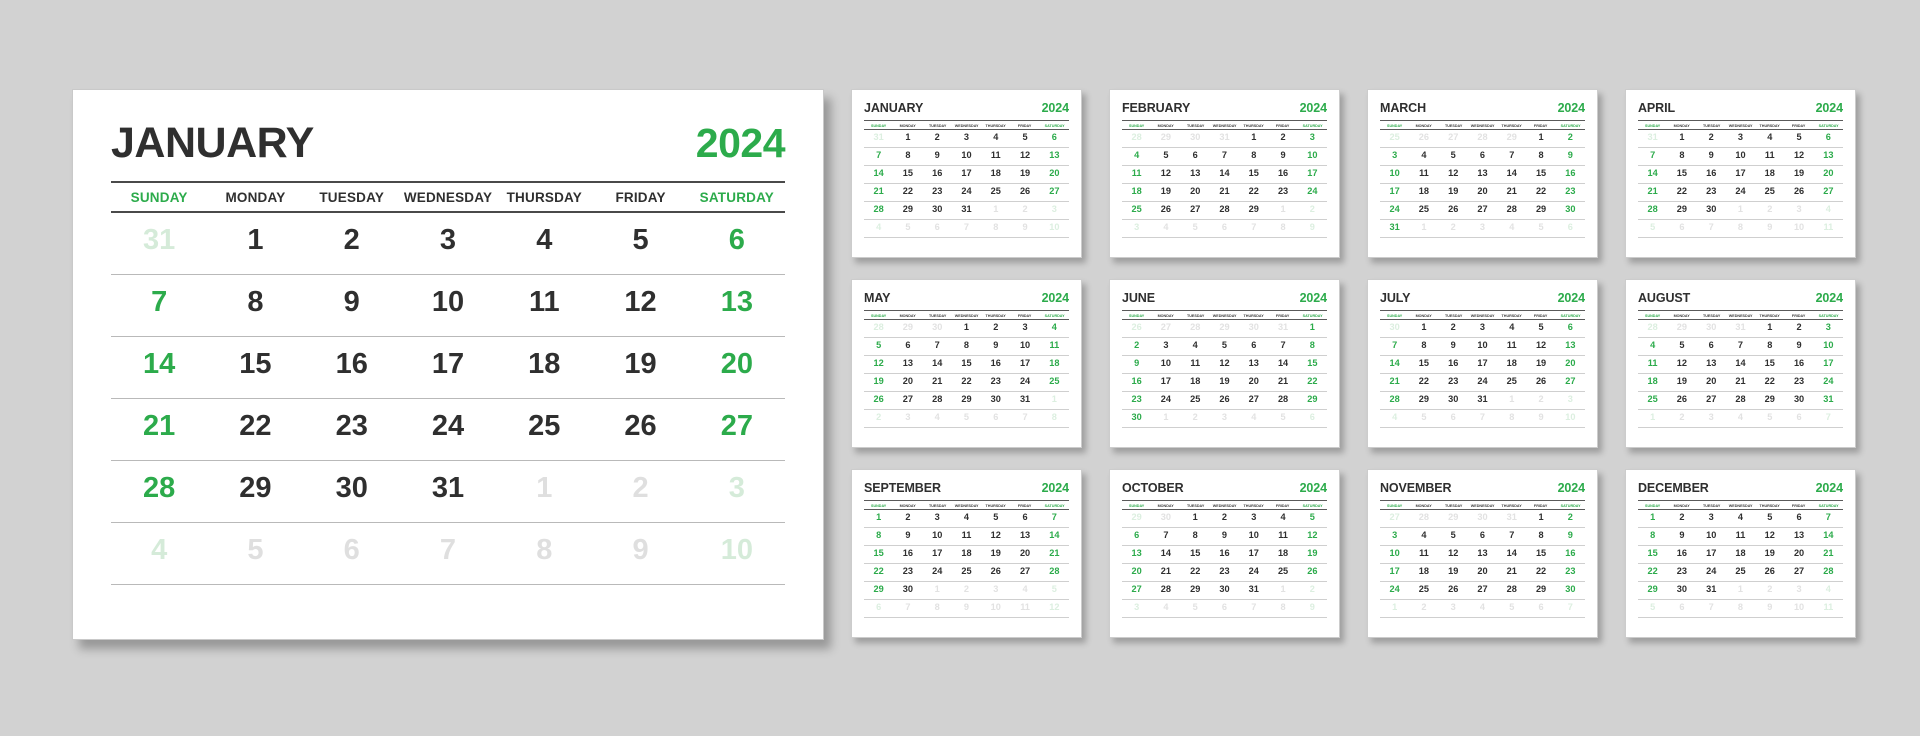 The image size is (1920, 736). What do you see at coordinates (1423, 554) in the screenshot?
I see `mini-day-cell: 11` at bounding box center [1423, 554].